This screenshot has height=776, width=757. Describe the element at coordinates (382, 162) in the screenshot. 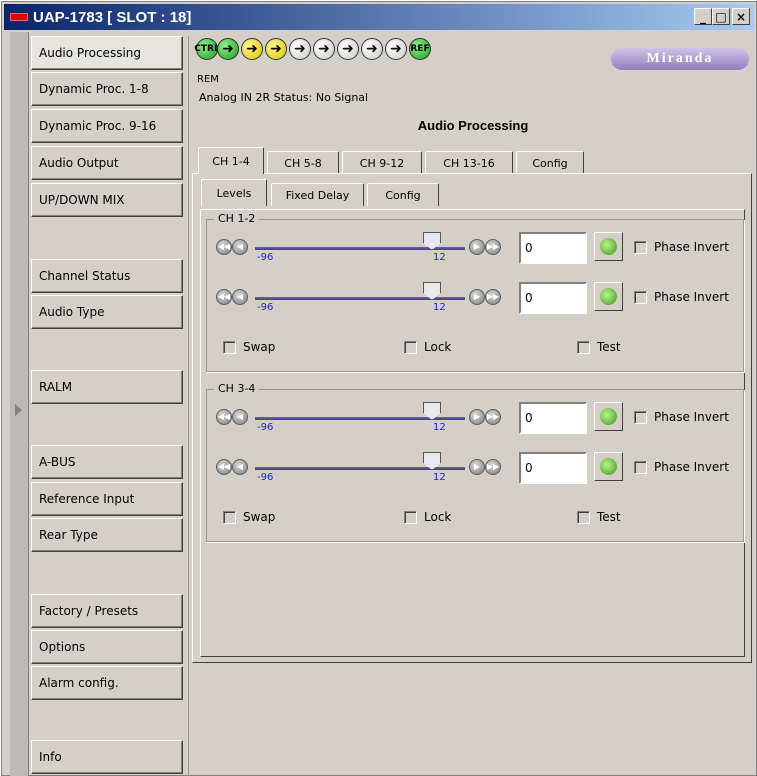

I see `tab-ch-9-12: CH 9-12` at that location.